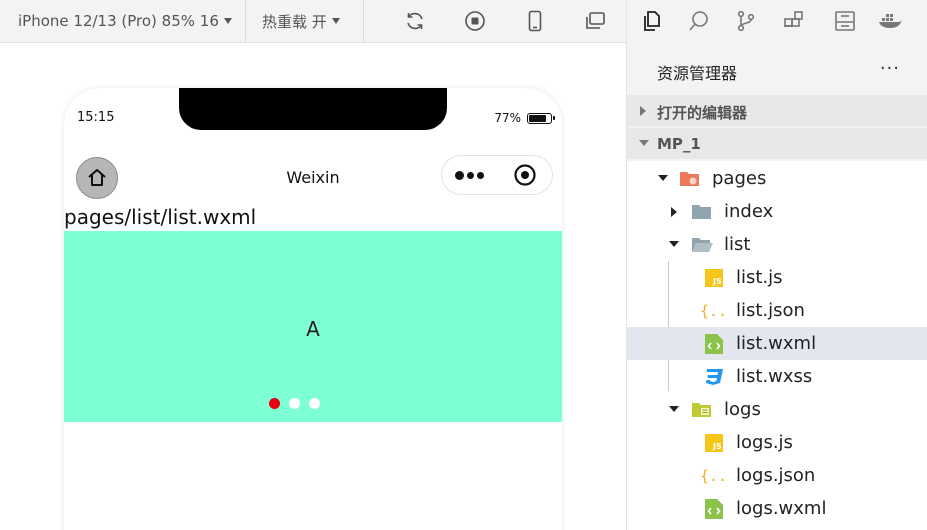 The image size is (927, 530). Describe the element at coordinates (541, 118) in the screenshot. I see `battery-icon` at that location.